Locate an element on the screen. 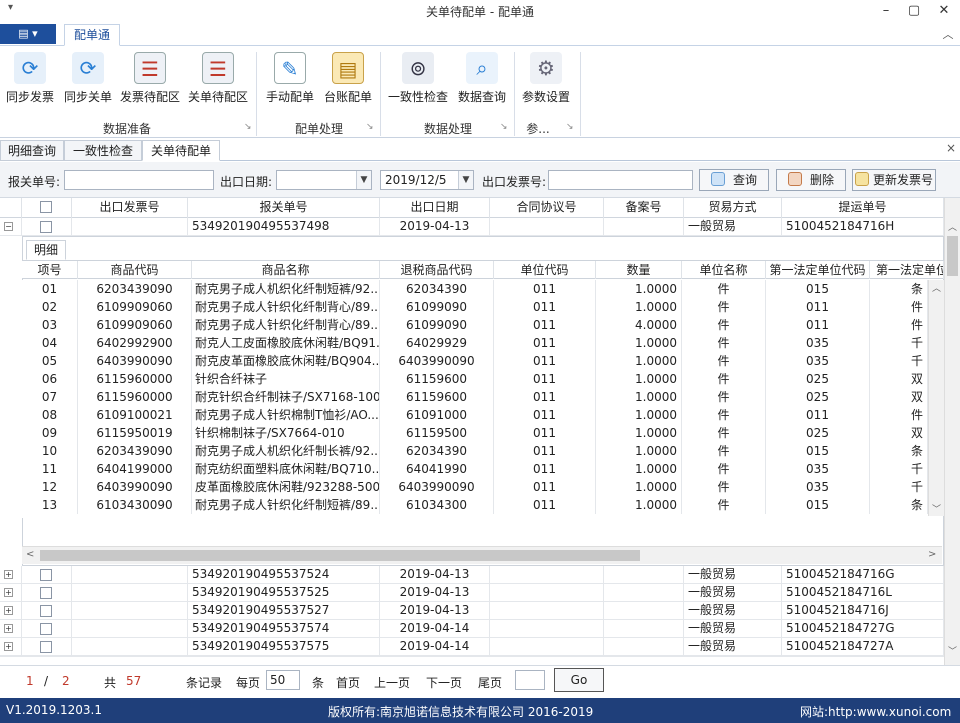 The image size is (960, 723). first-page-link: 首页 is located at coordinates (348, 682).